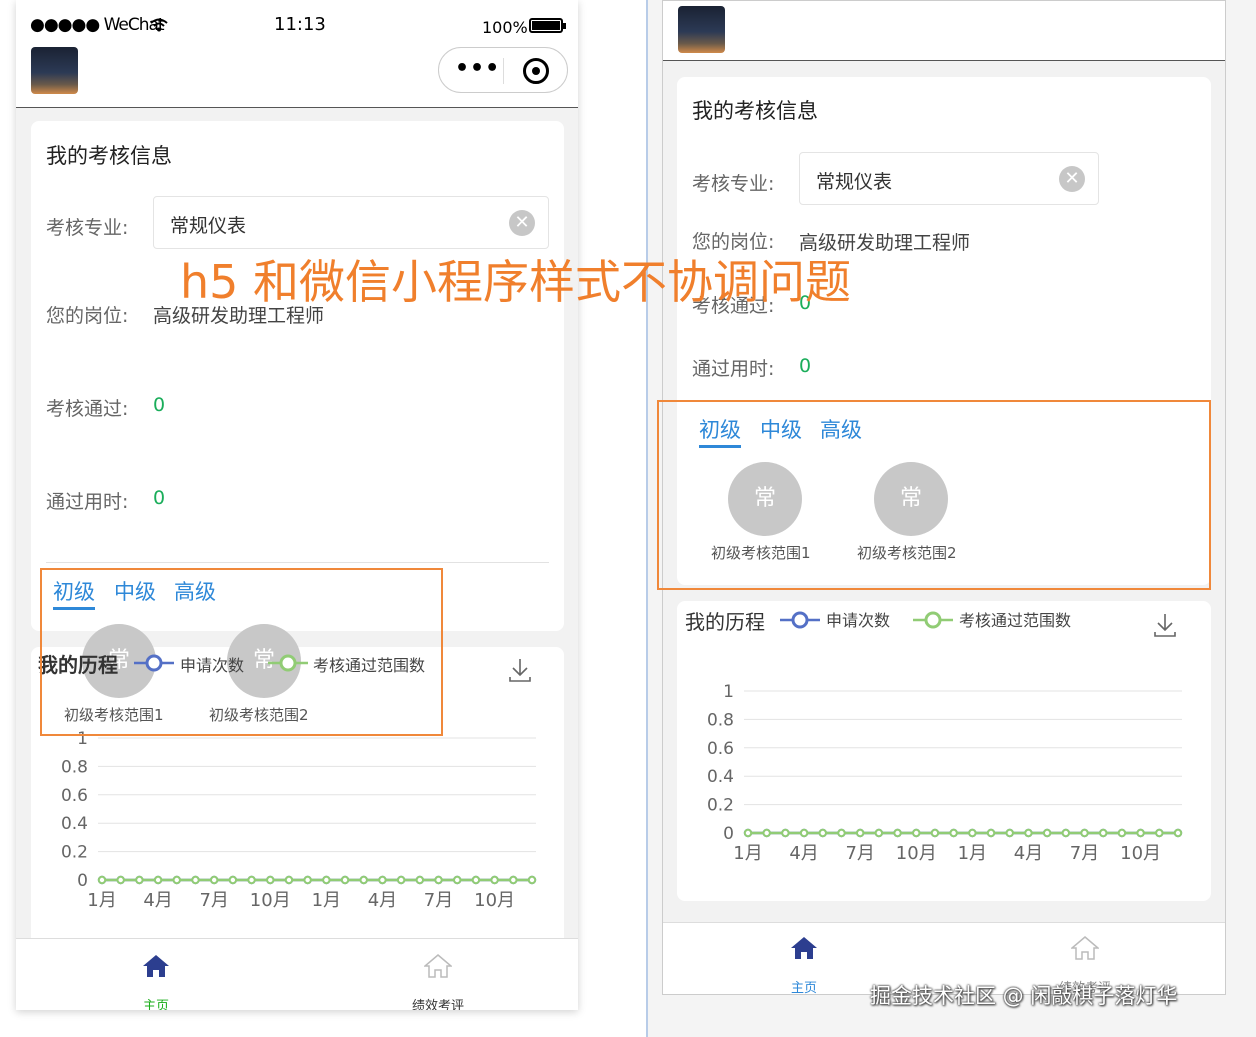  What do you see at coordinates (945, 773) in the screenshot?
I see `history-chart: 0 0.2 0.4 0.6 0.8 1 1月 4月 7月 10月 1月 4月 7月 10月` at bounding box center [945, 773].